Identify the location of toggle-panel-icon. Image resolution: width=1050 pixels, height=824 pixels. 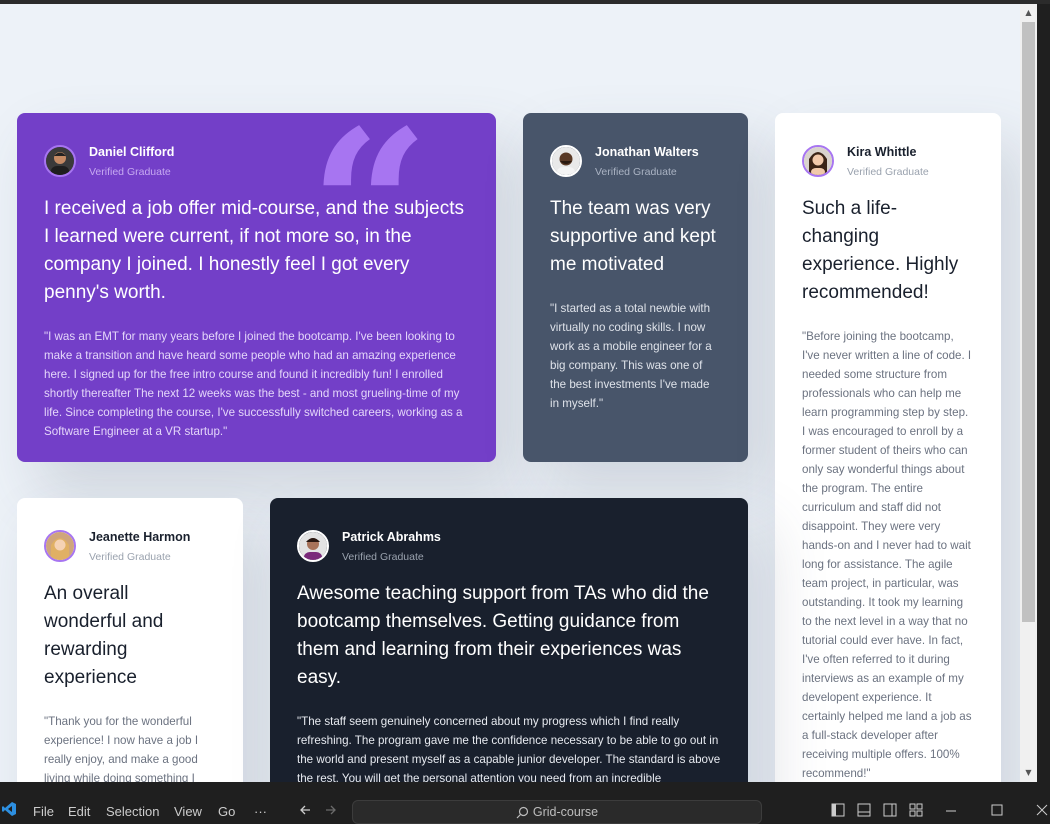
(864, 810).